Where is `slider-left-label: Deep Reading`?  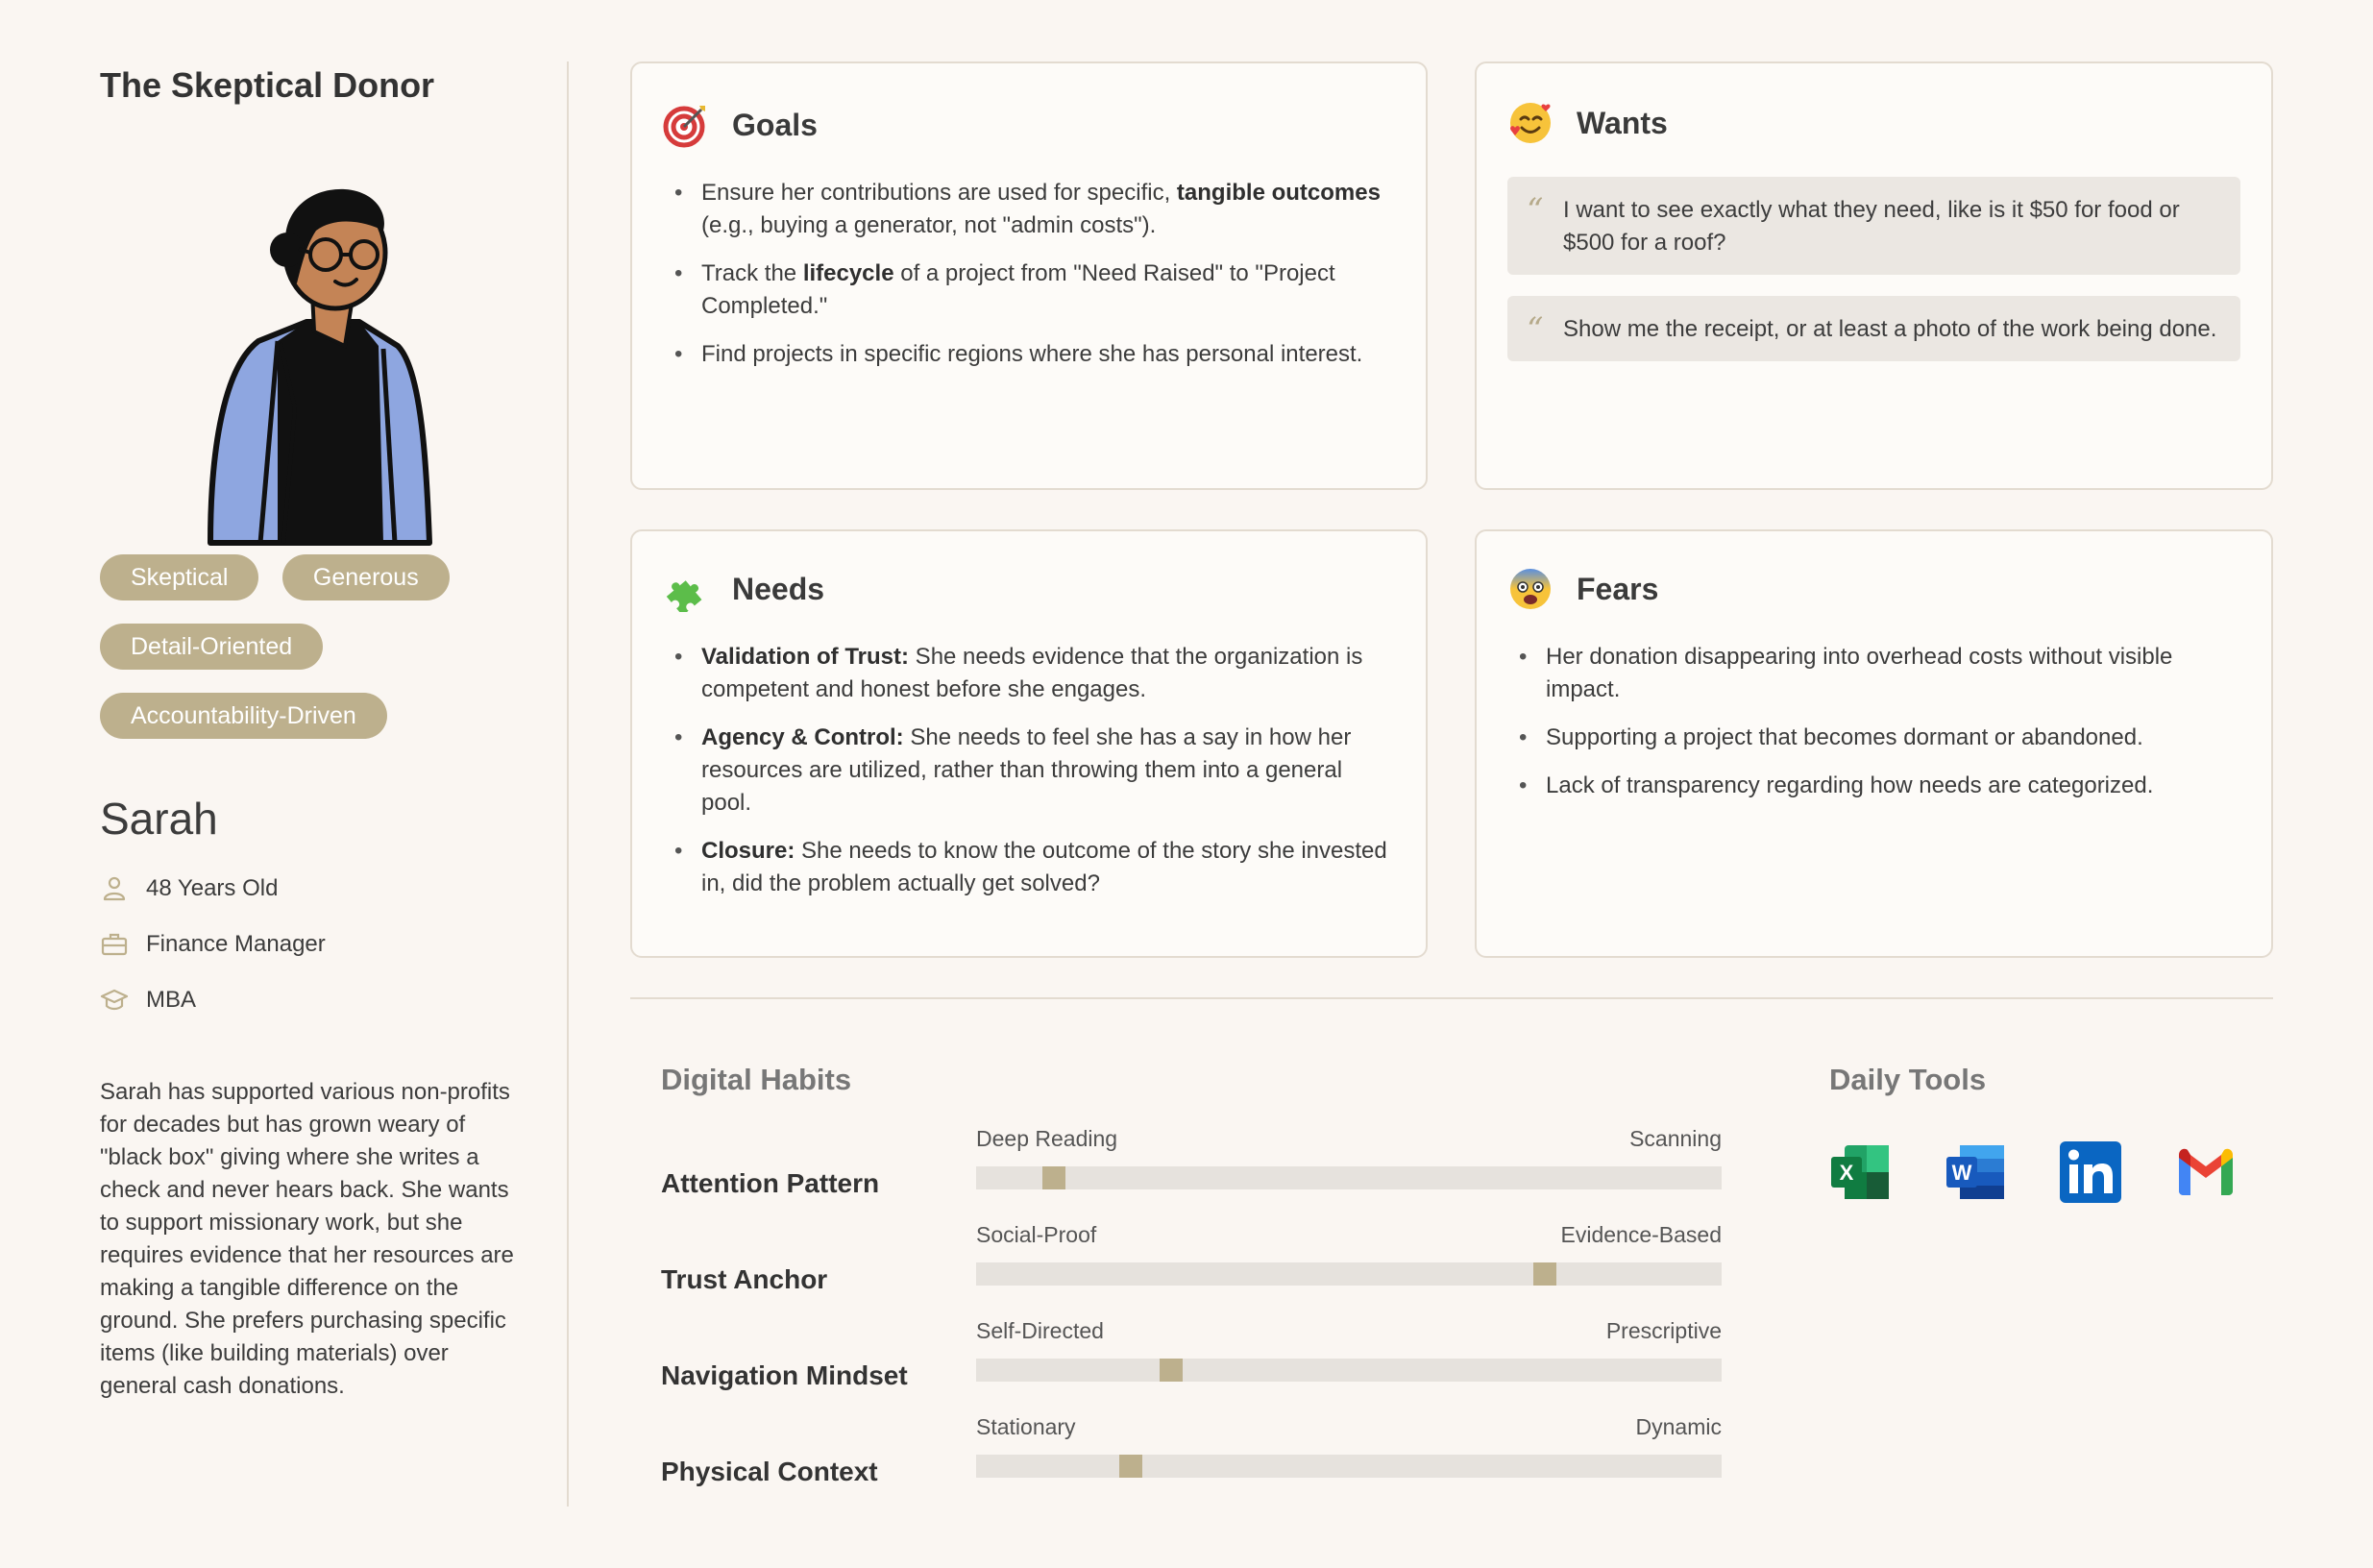 slider-left-label: Deep Reading is located at coordinates (1047, 1139).